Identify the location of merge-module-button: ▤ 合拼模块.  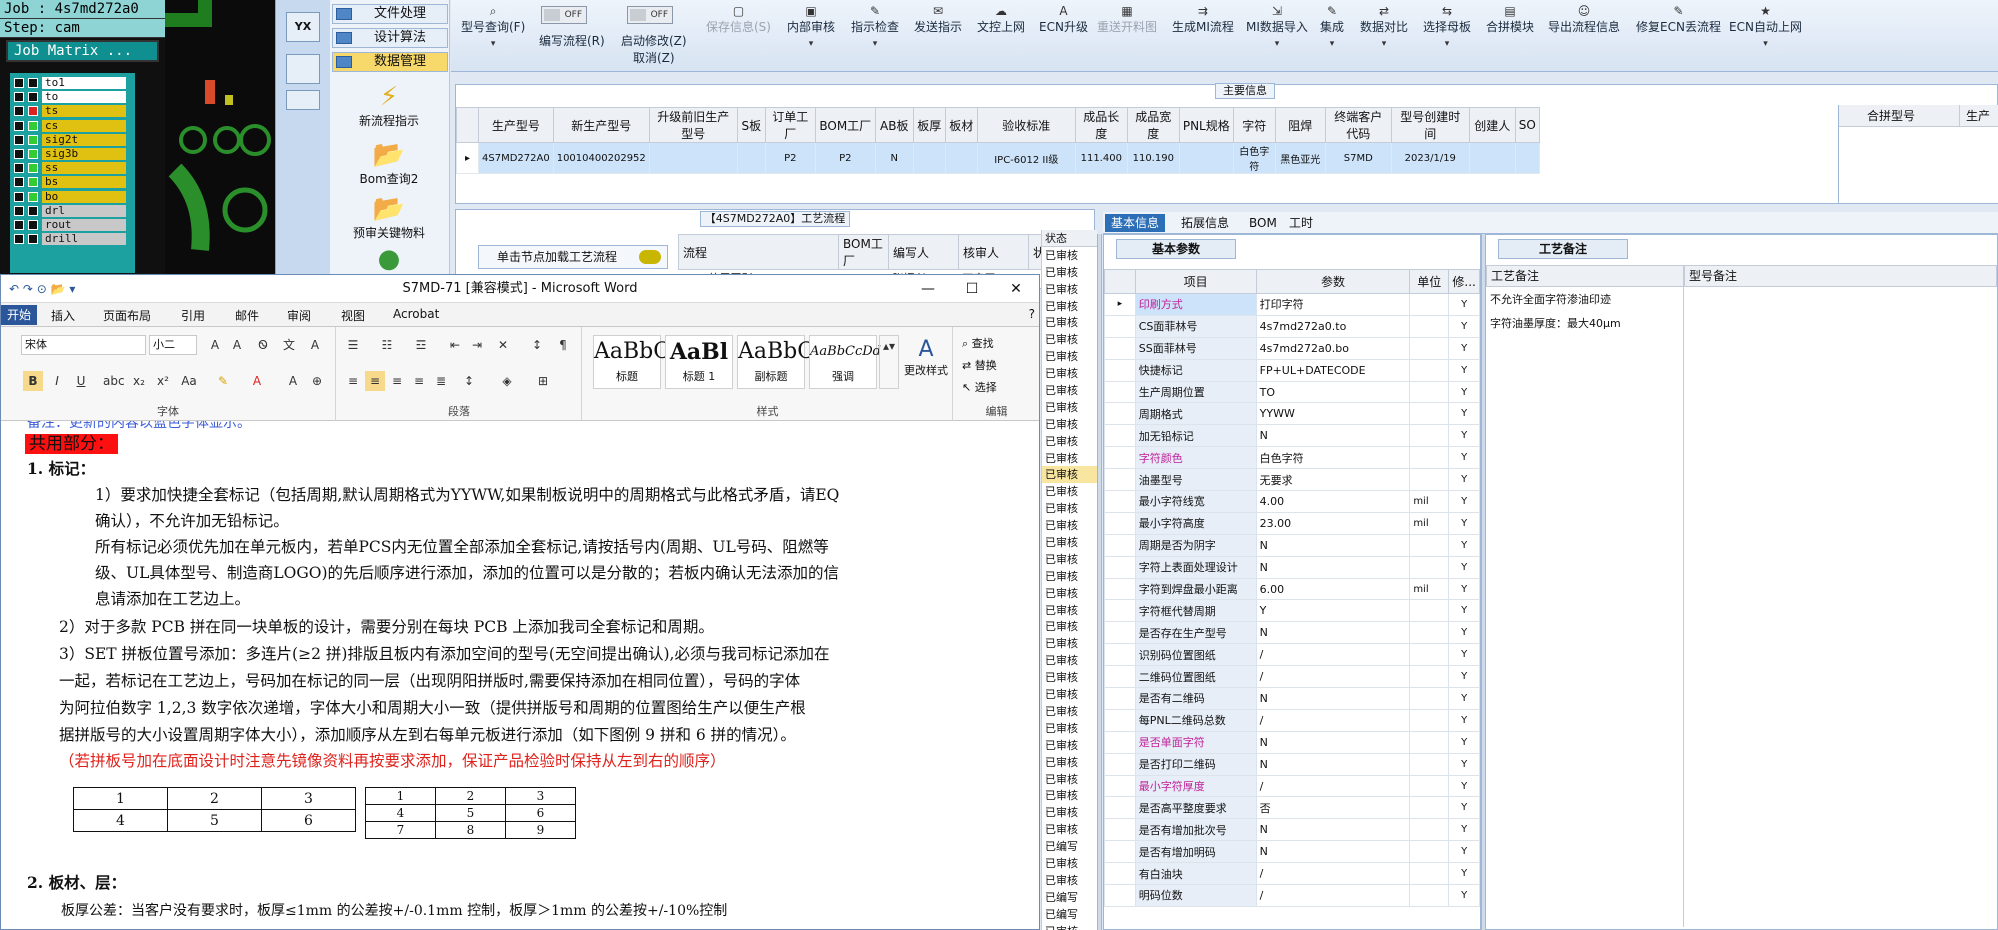
(1510, 19).